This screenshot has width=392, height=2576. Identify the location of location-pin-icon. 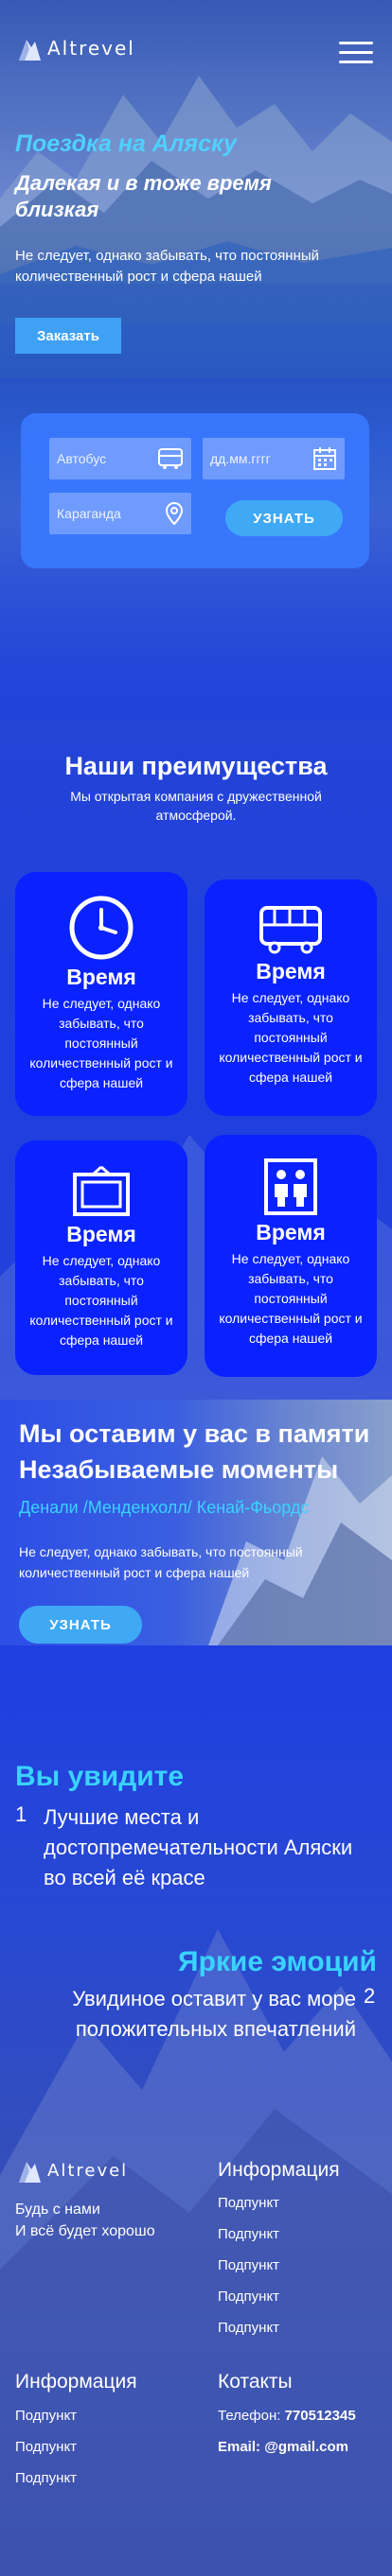
(174, 513).